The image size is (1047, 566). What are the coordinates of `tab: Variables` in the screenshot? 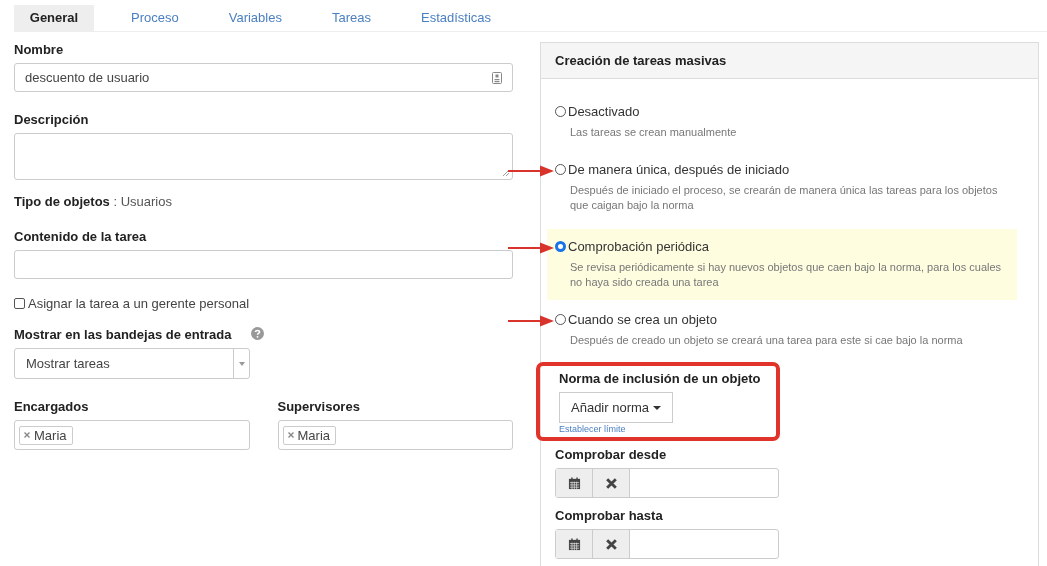 It's located at (255, 18).